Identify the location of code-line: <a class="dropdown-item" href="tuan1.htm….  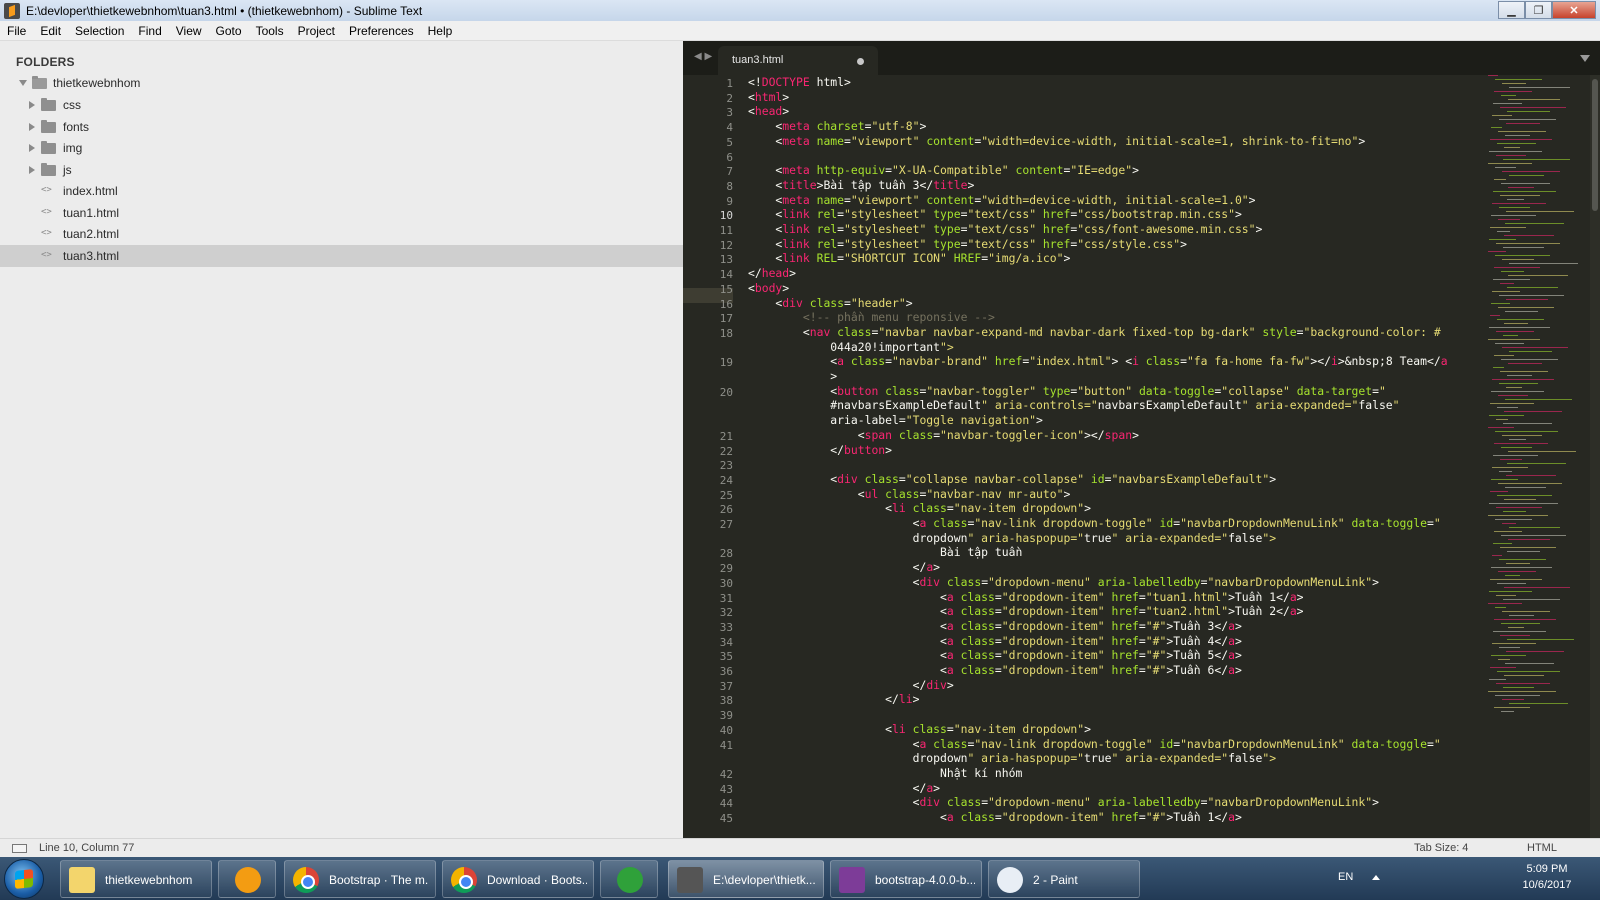
(1026, 596).